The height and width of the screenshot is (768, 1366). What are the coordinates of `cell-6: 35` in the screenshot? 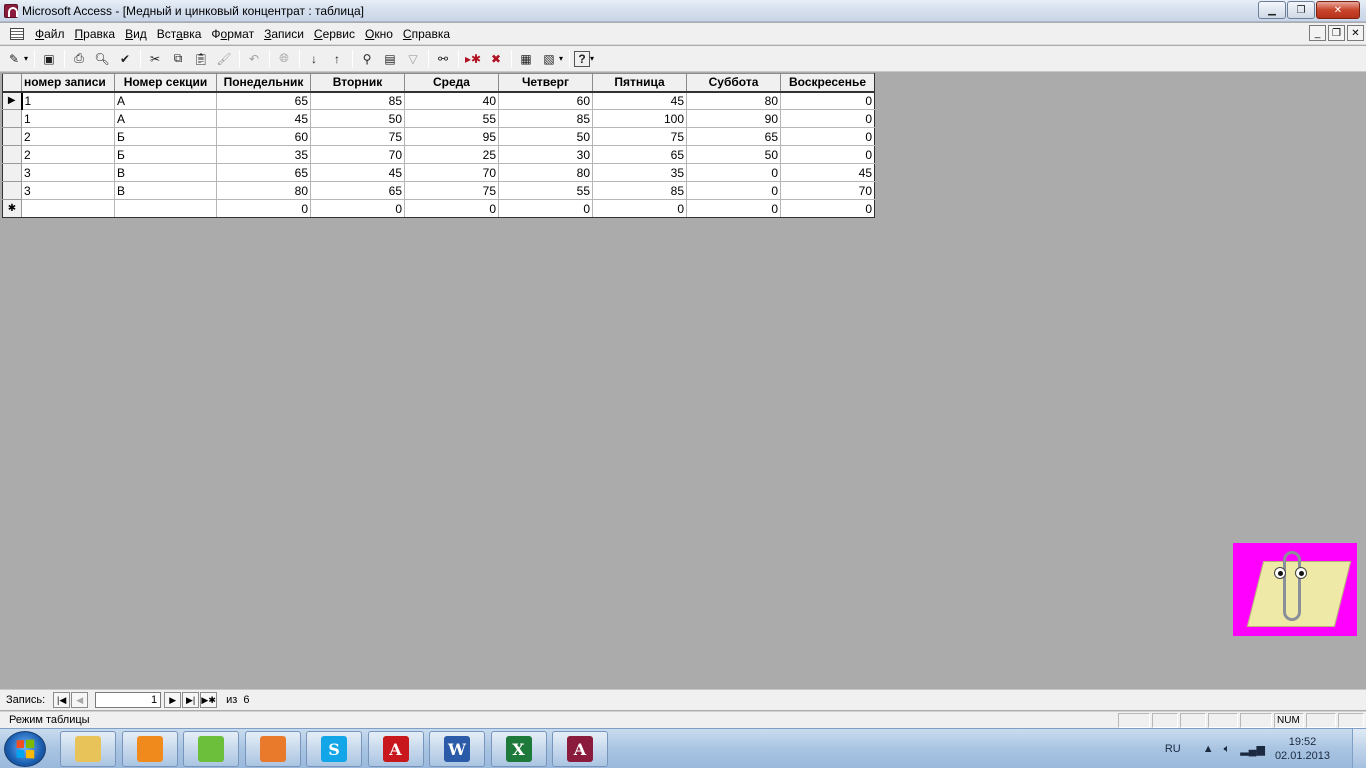 It's located at (639, 172).